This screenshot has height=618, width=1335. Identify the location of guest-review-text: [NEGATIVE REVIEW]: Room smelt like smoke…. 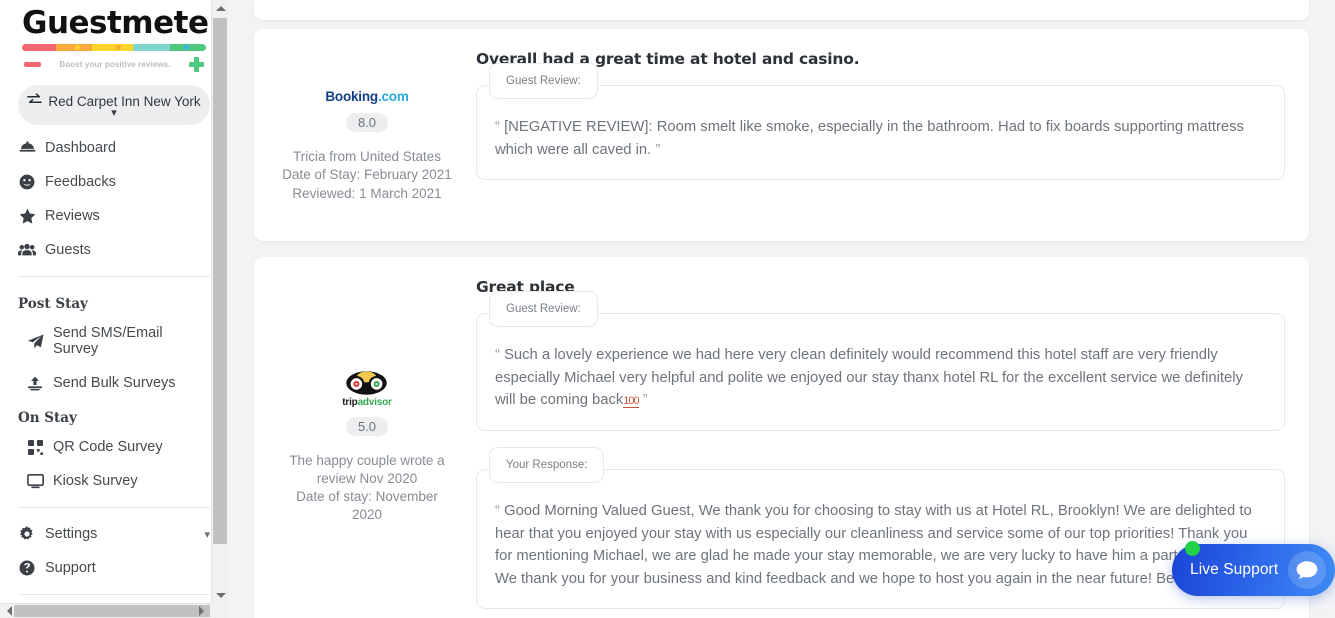
(869, 138).